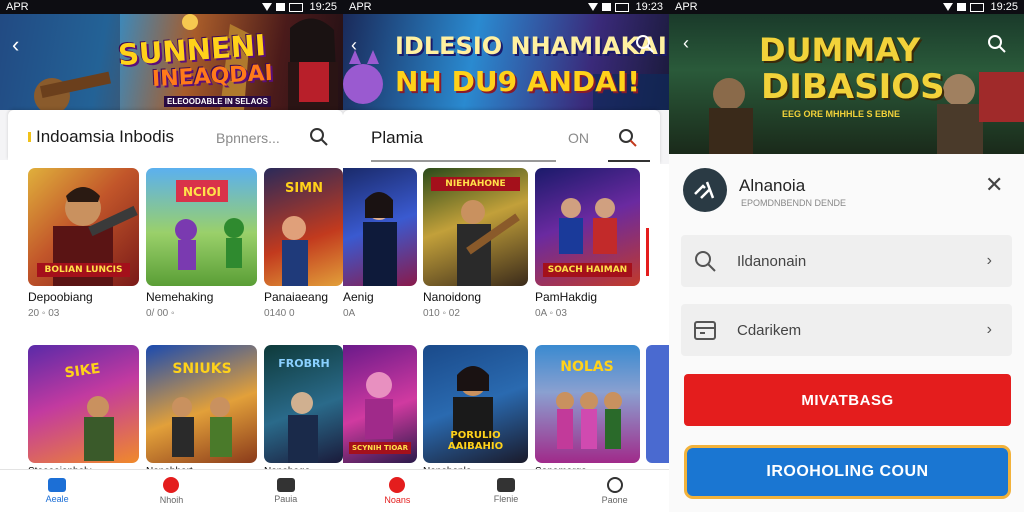  Describe the element at coordinates (994, 185) in the screenshot. I see `close-icon: ✕` at that location.